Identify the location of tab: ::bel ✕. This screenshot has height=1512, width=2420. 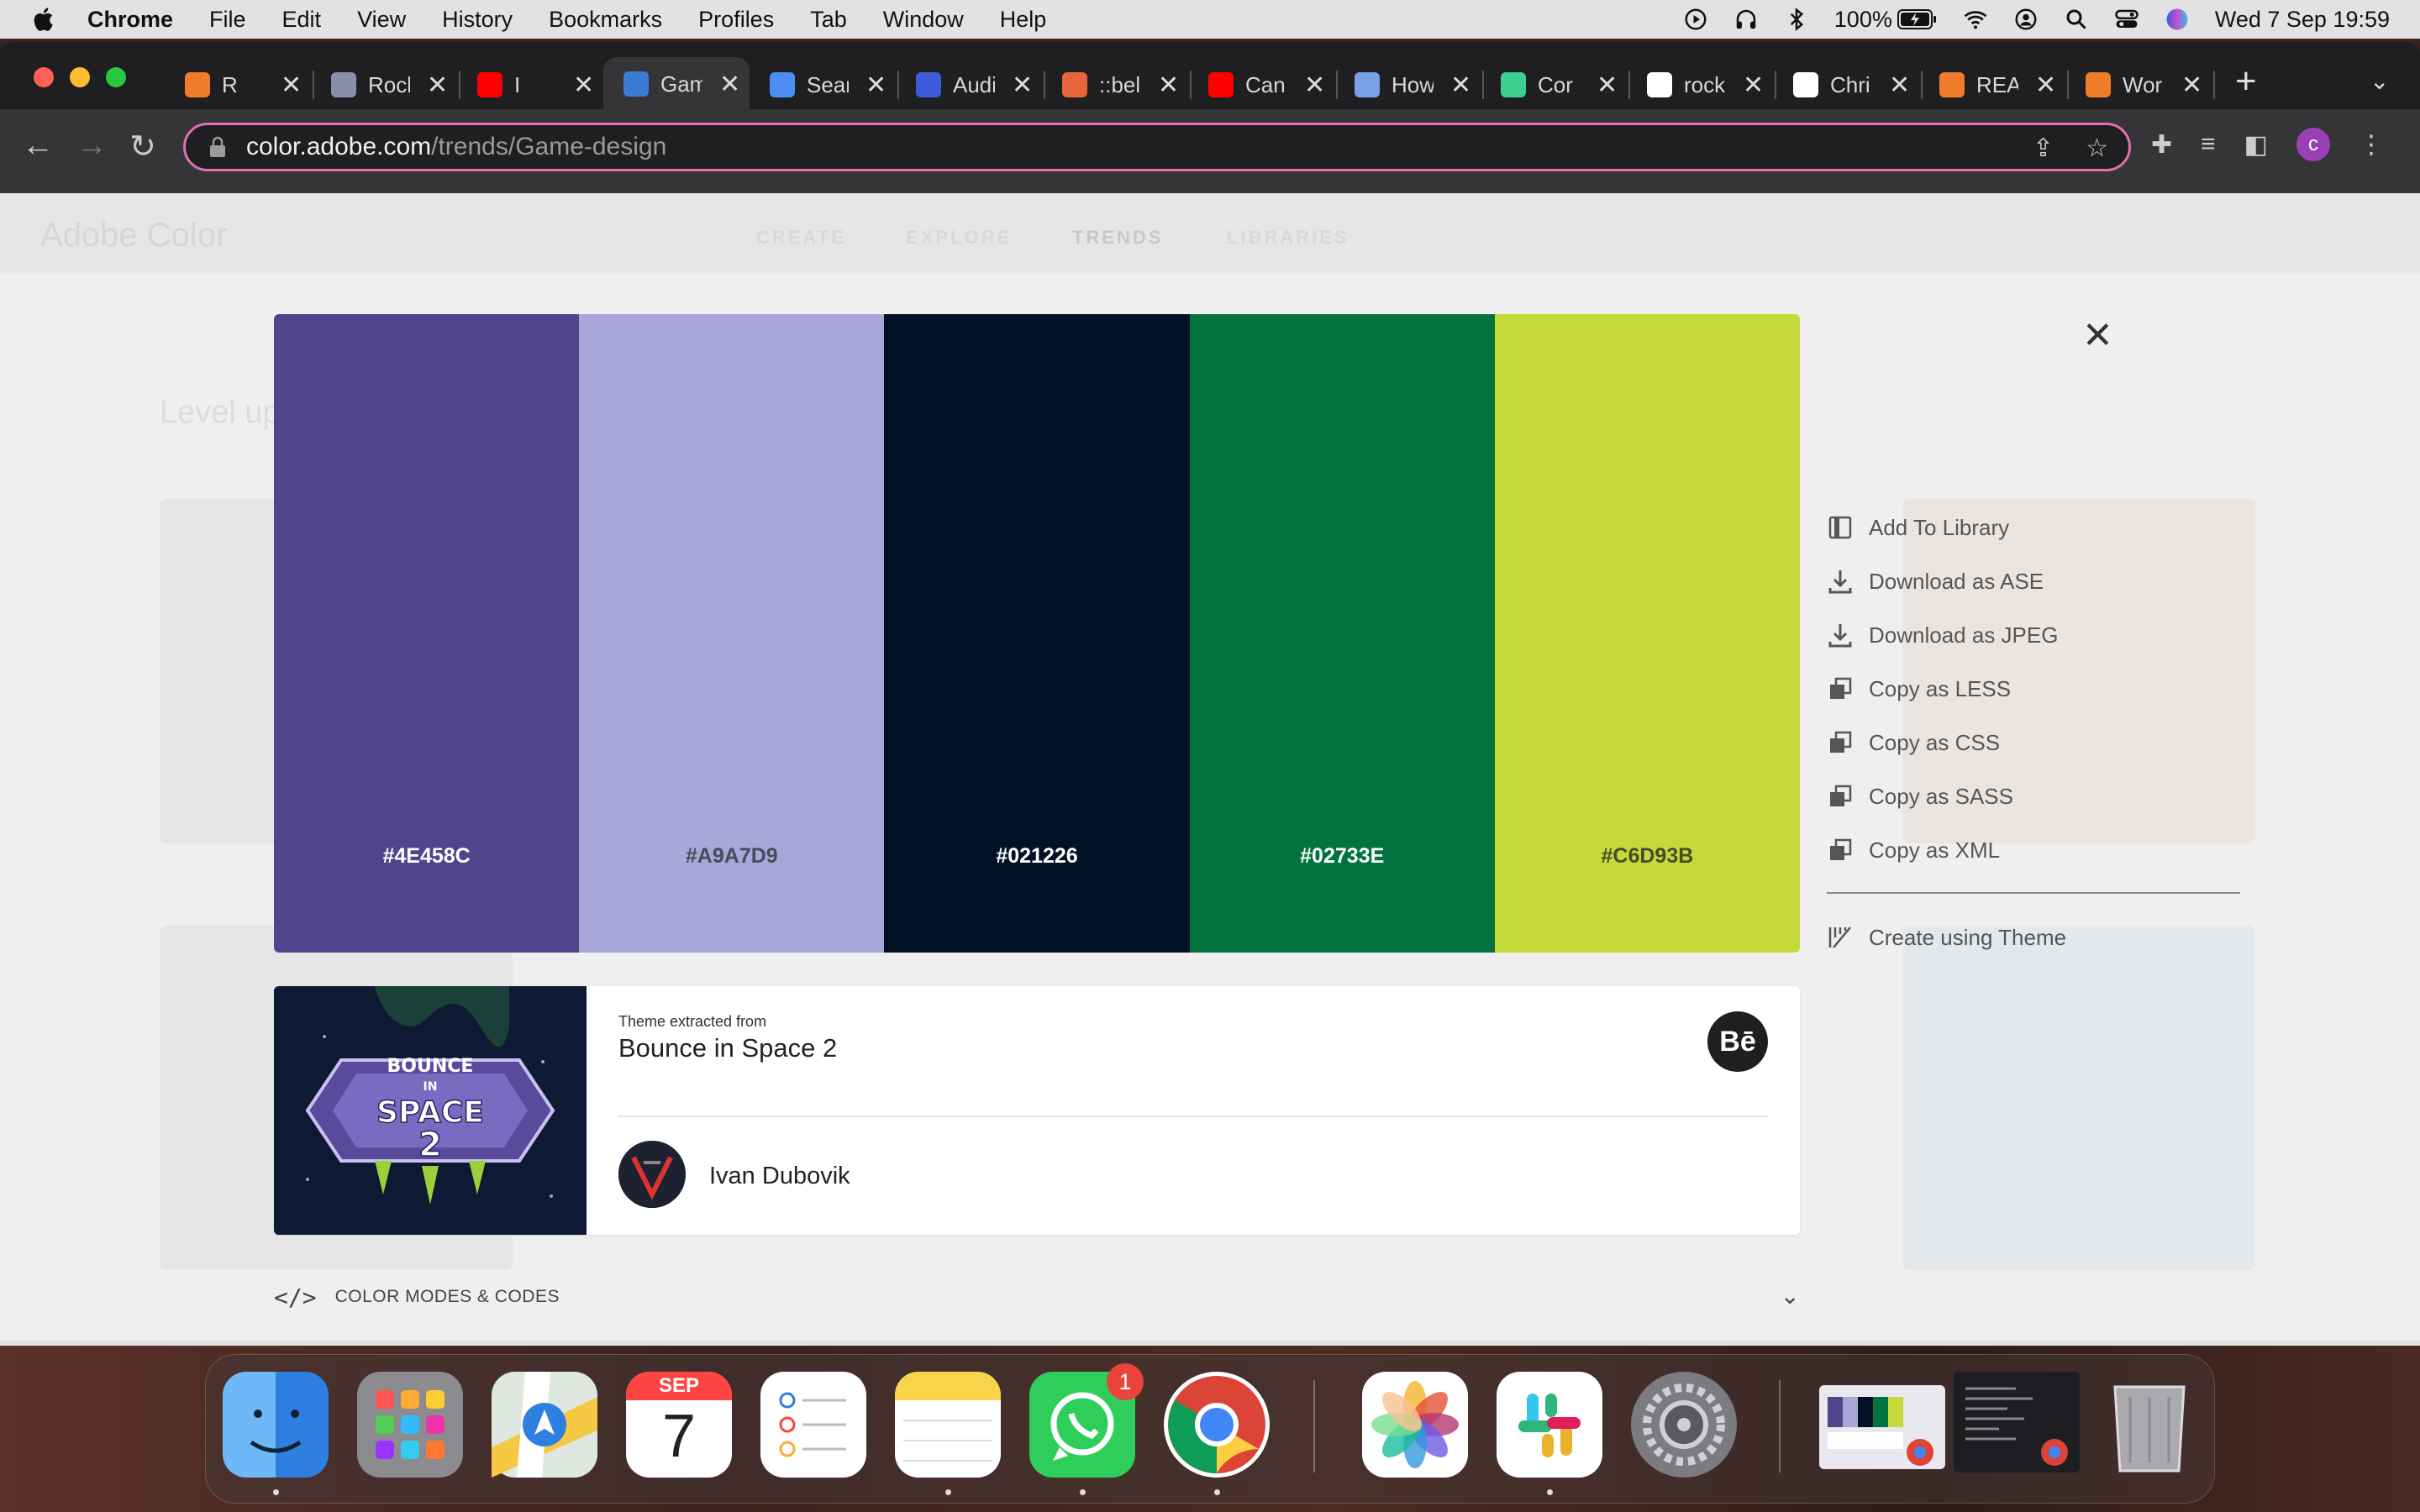
(1117, 85).